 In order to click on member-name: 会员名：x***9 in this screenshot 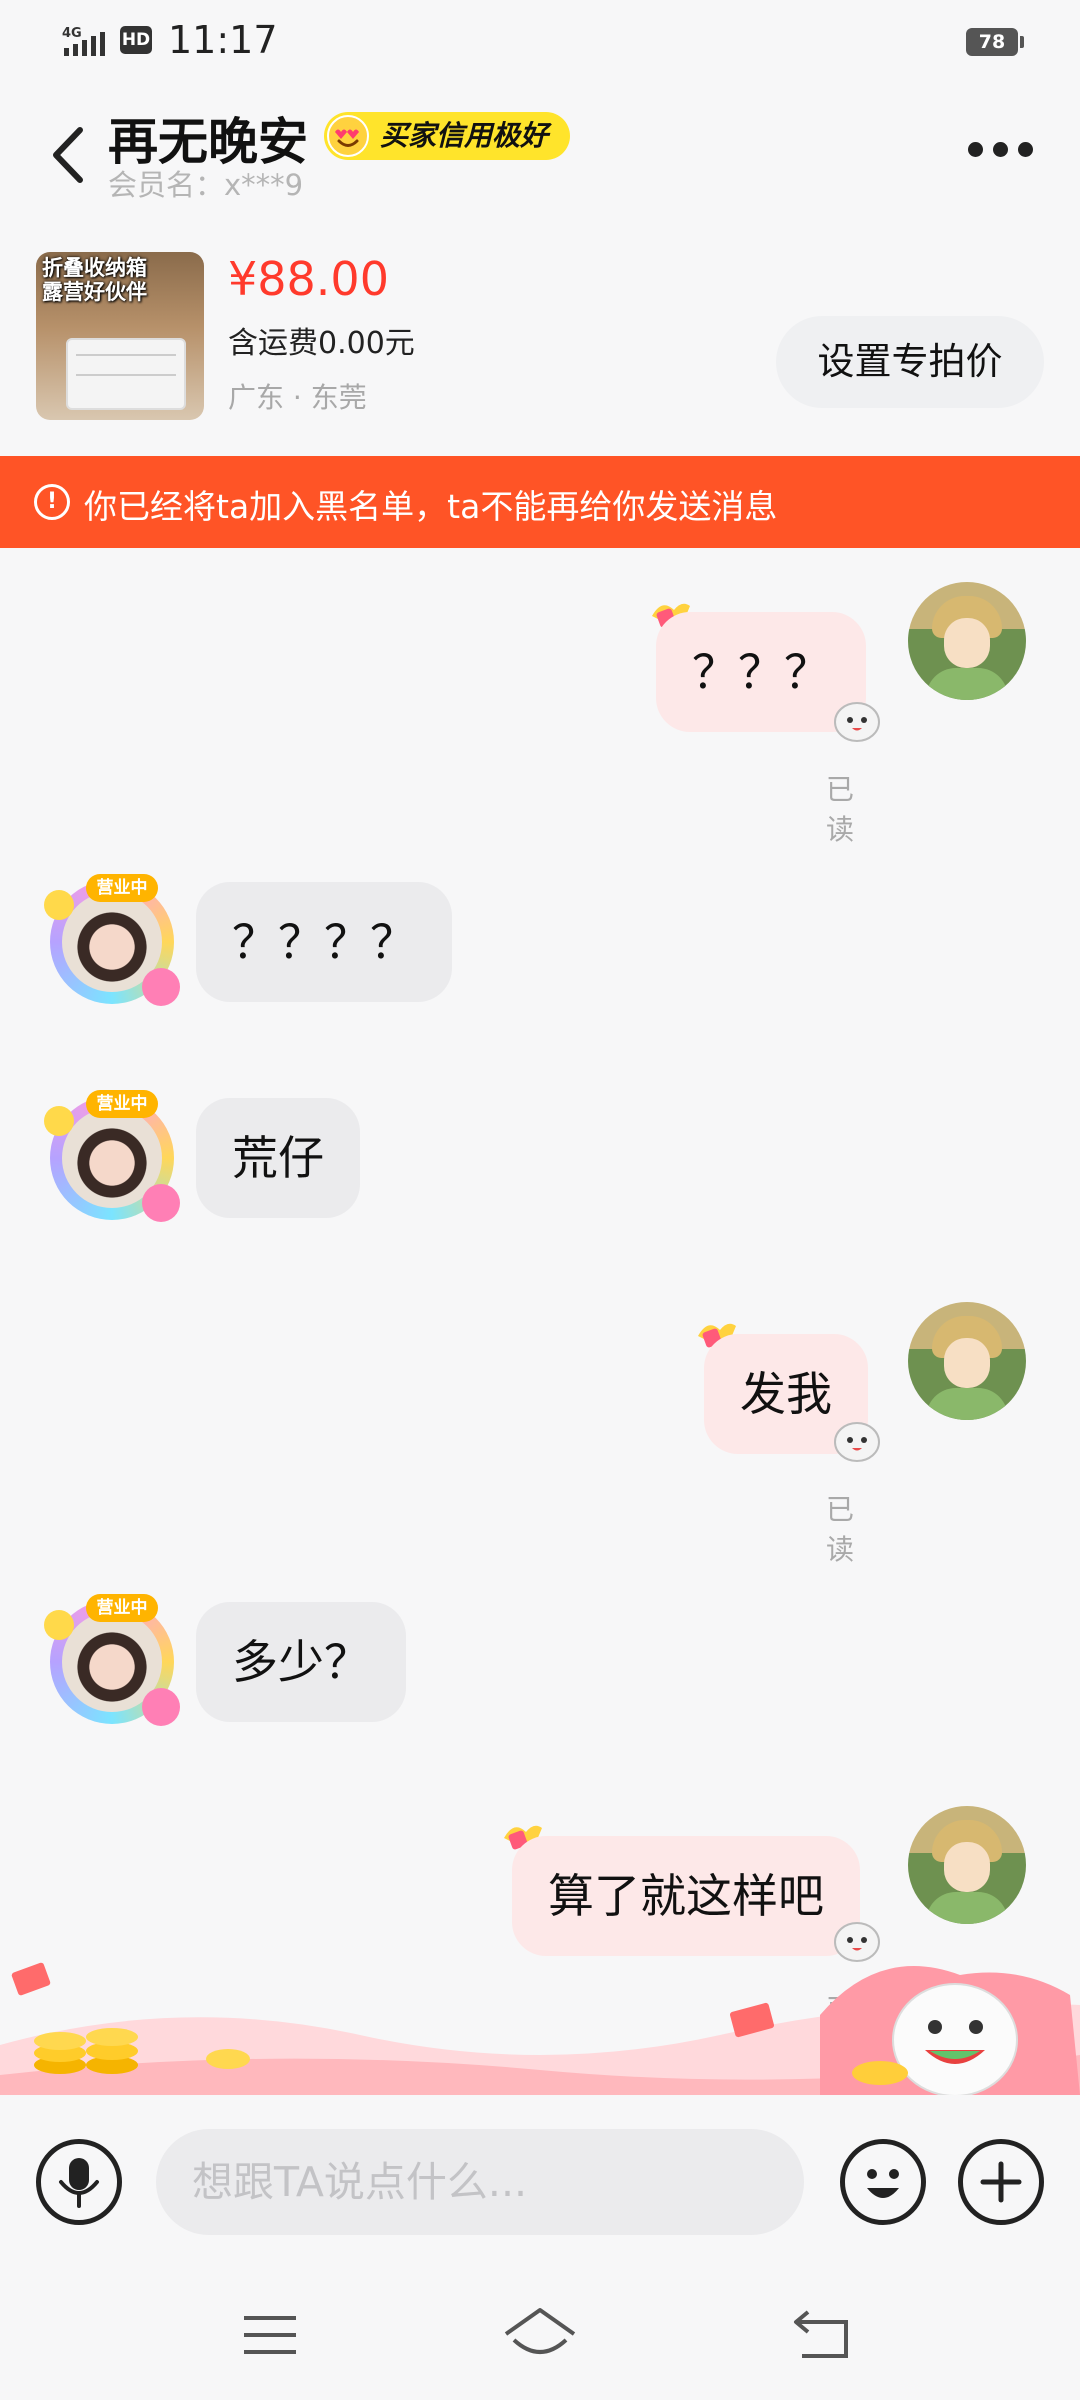, I will do `click(206, 185)`.